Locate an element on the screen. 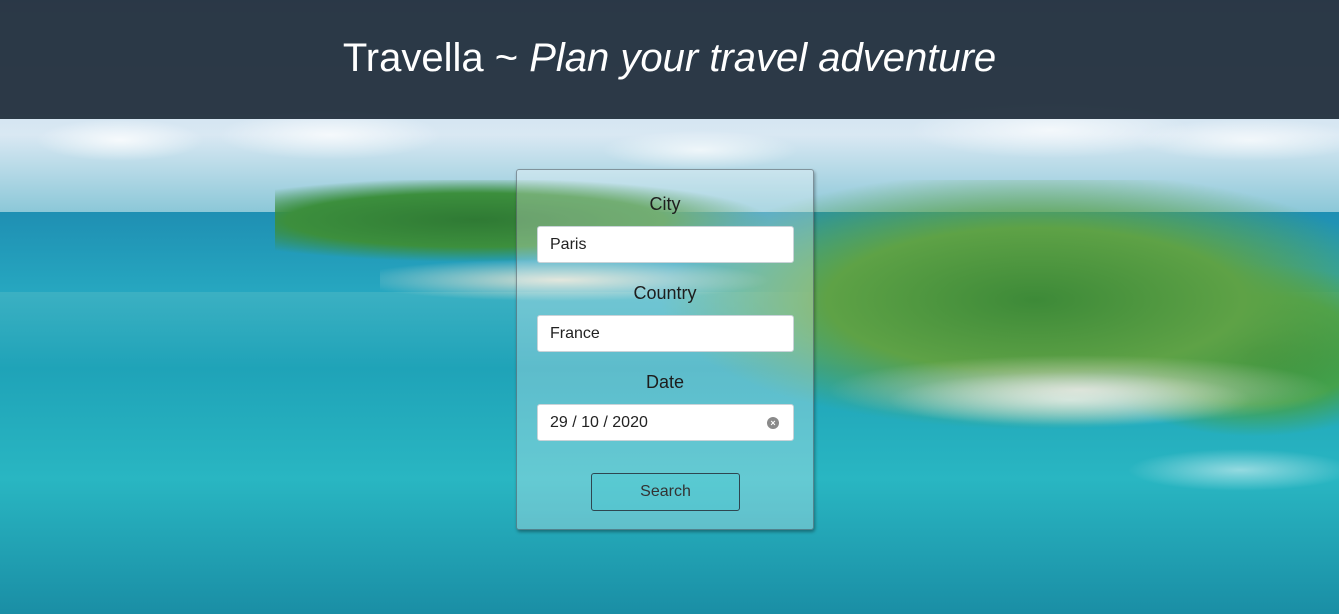 This screenshot has height=614, width=1339. site-title: Travella ~ Plan your travel adventure is located at coordinates (669, 58).